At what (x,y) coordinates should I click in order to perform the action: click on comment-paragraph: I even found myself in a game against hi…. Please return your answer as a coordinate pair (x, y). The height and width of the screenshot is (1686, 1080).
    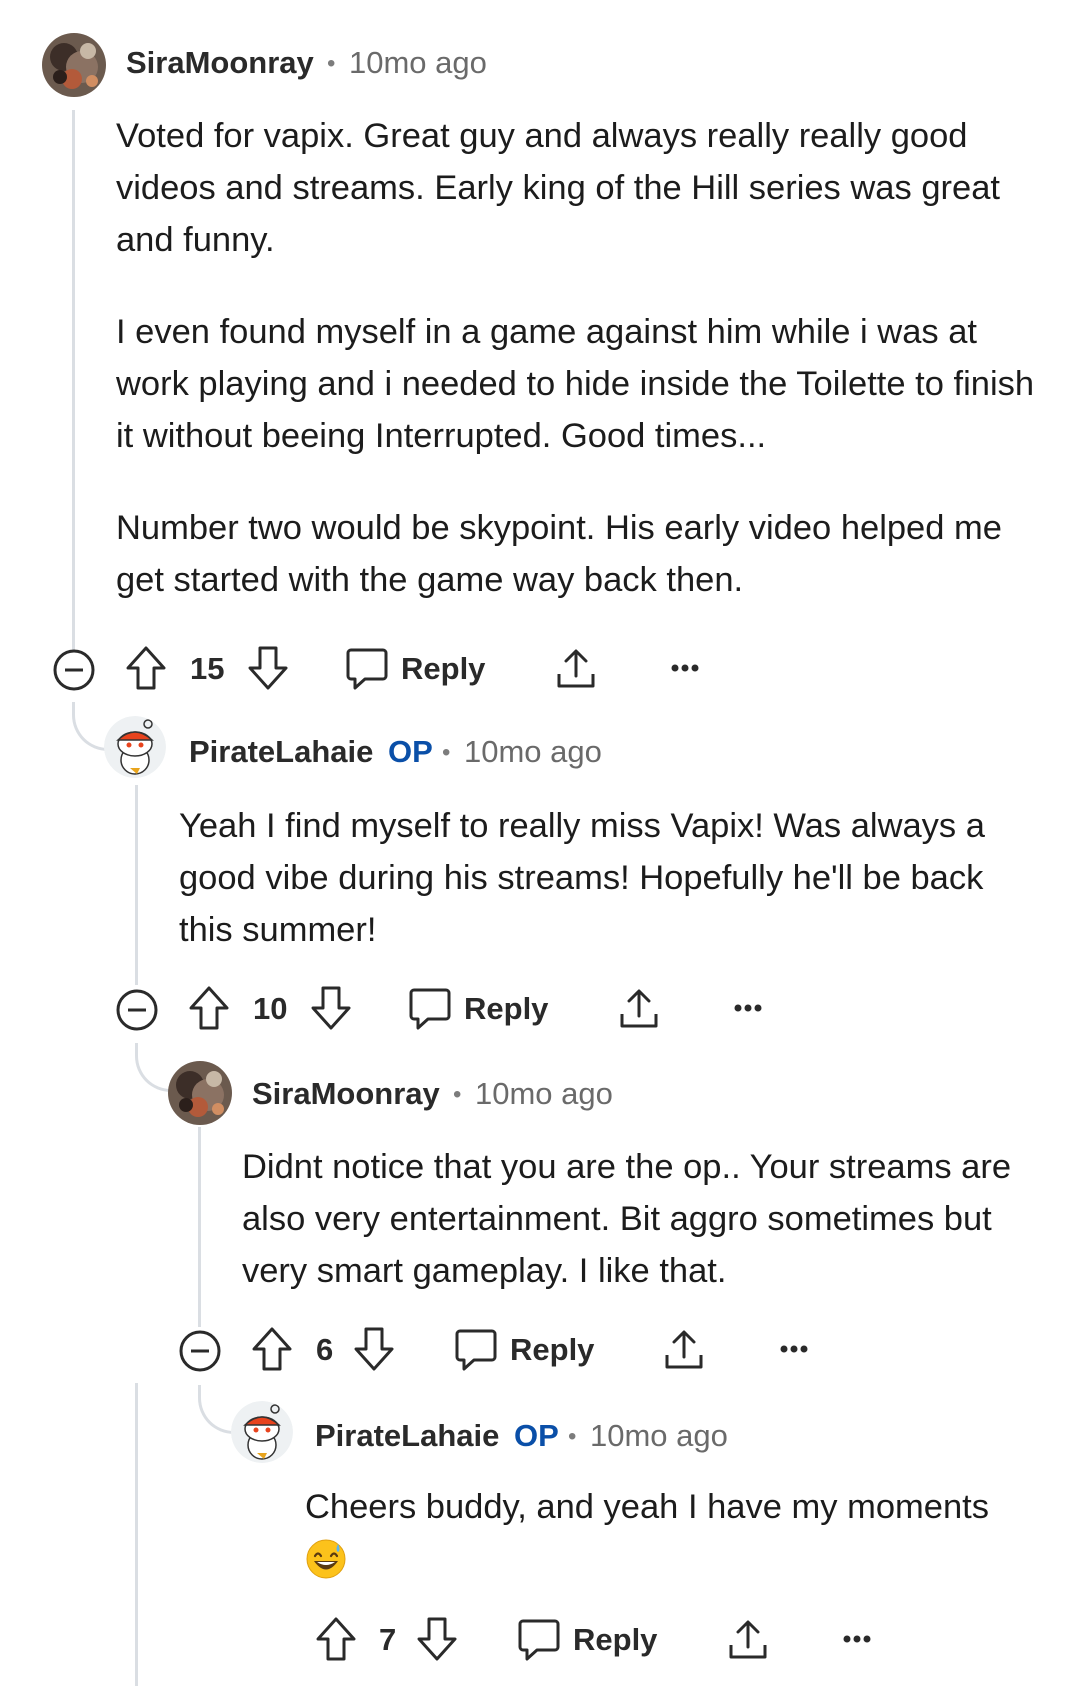
    Looking at the image, I should click on (575, 384).